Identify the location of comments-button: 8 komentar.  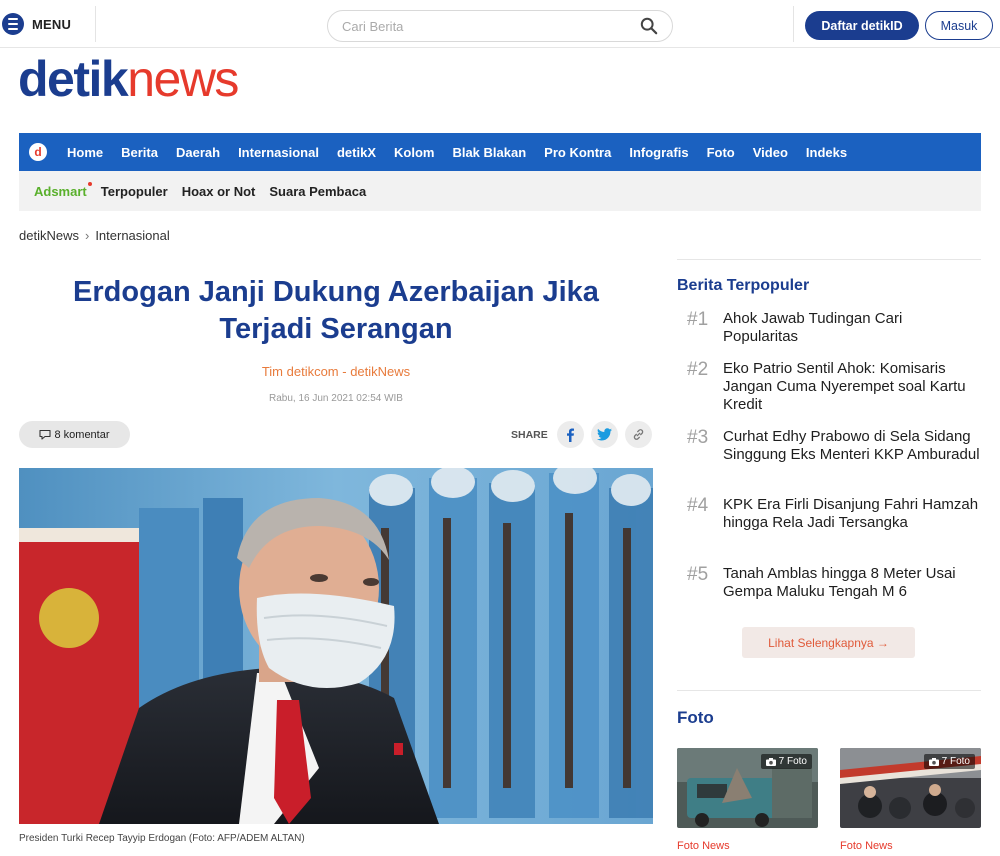
(74, 434).